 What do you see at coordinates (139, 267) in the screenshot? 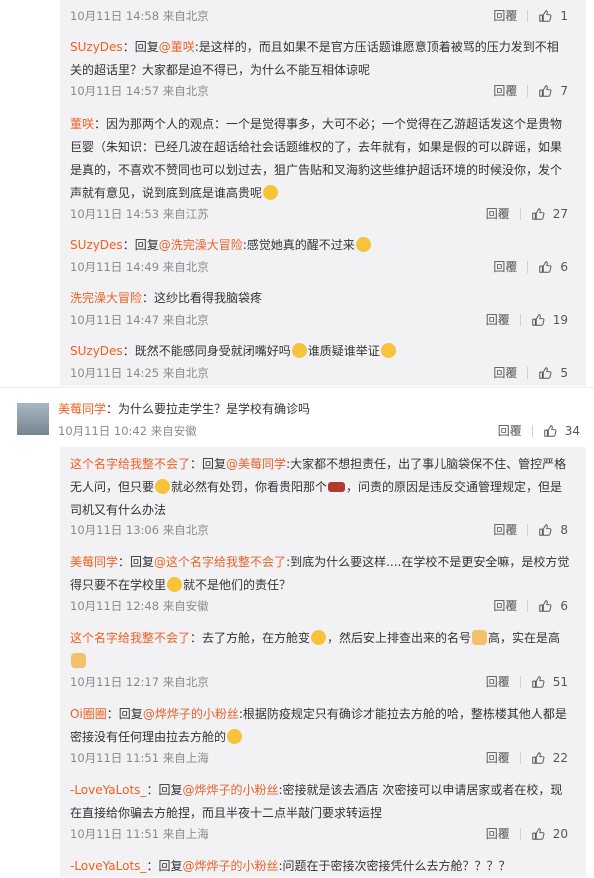
I see `comment-meta: 10月11日 14:49 来自北京` at bounding box center [139, 267].